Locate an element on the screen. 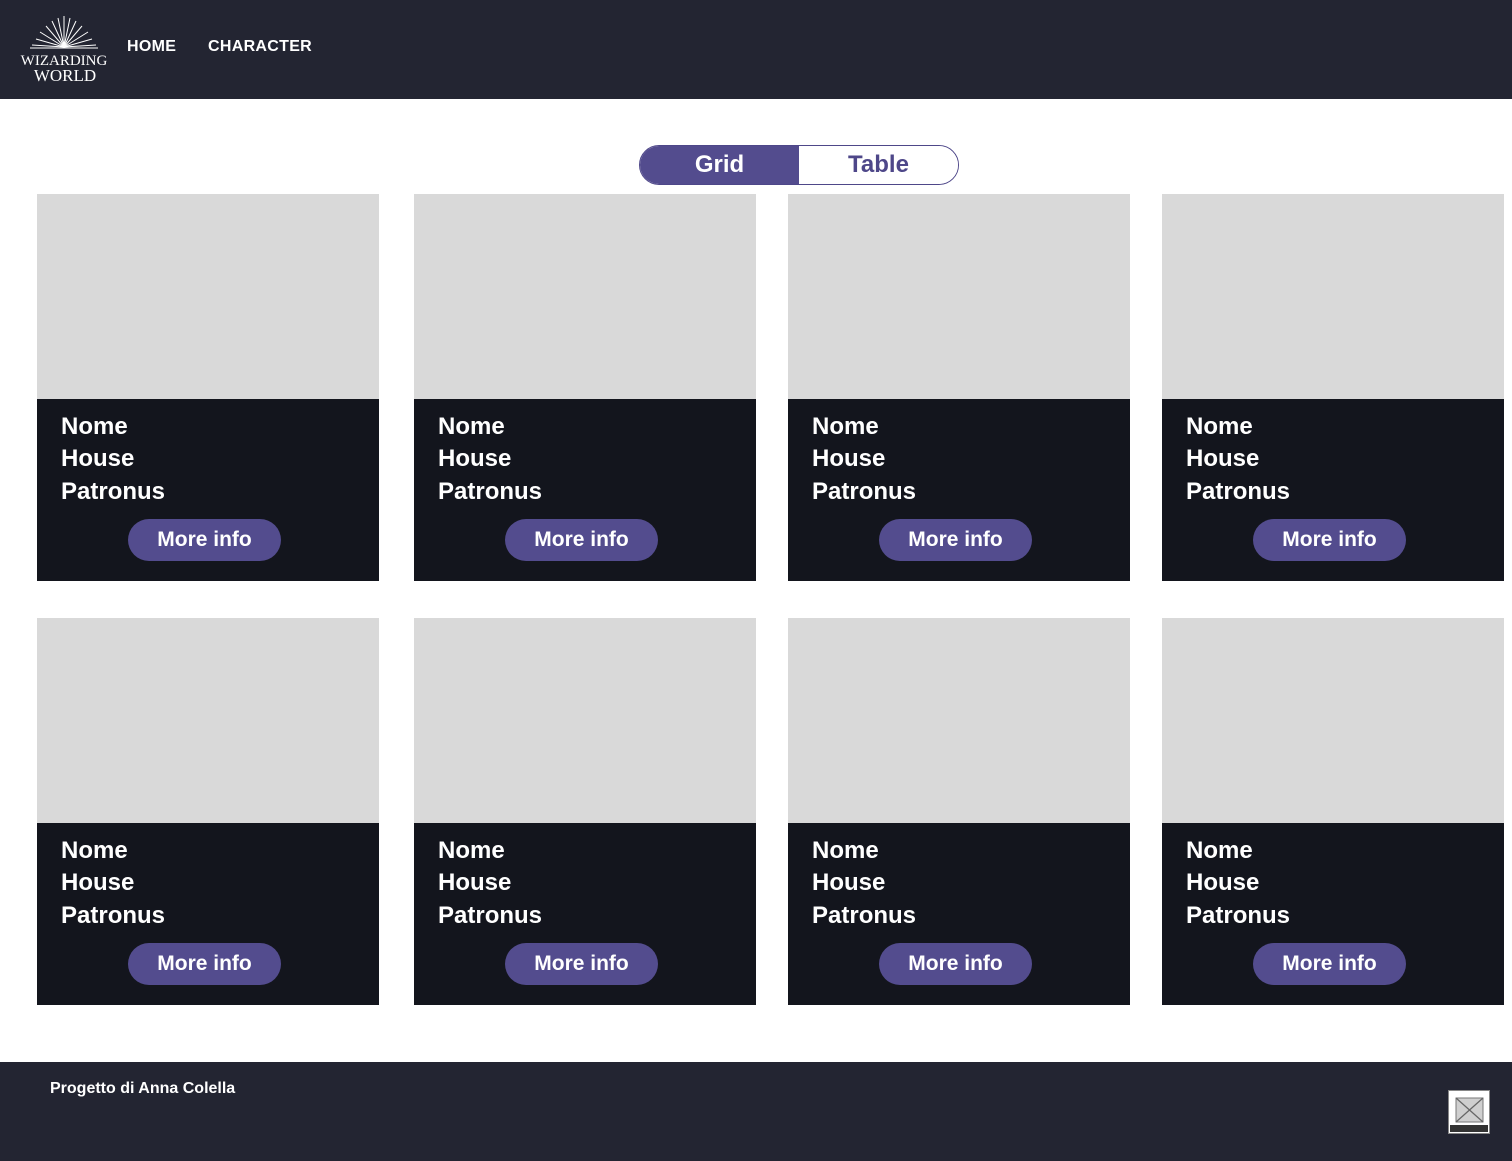 Image resolution: width=1512 pixels, height=1161 pixels. university-logo is located at coordinates (1469, 1112).